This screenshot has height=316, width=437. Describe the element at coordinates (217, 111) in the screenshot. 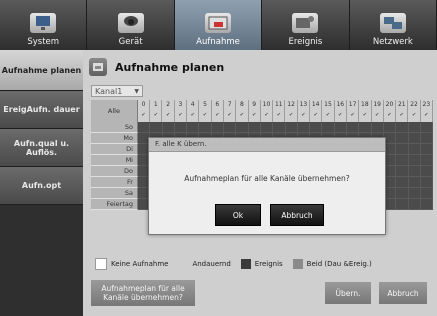

I see `hour-header-6: 6 ✔` at that location.